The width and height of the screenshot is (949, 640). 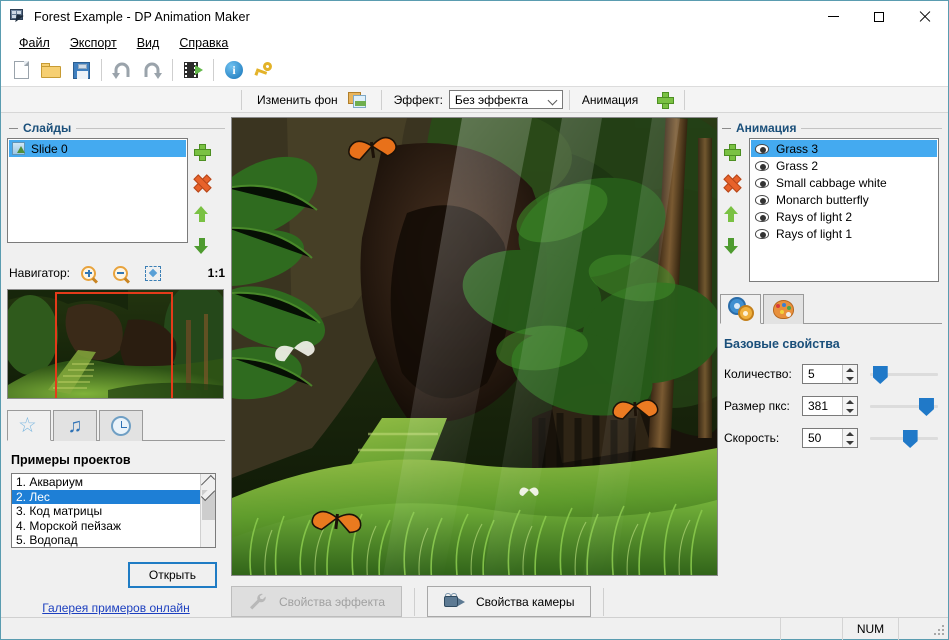 I want to click on speed-stepper: 50, so click(x=830, y=438).